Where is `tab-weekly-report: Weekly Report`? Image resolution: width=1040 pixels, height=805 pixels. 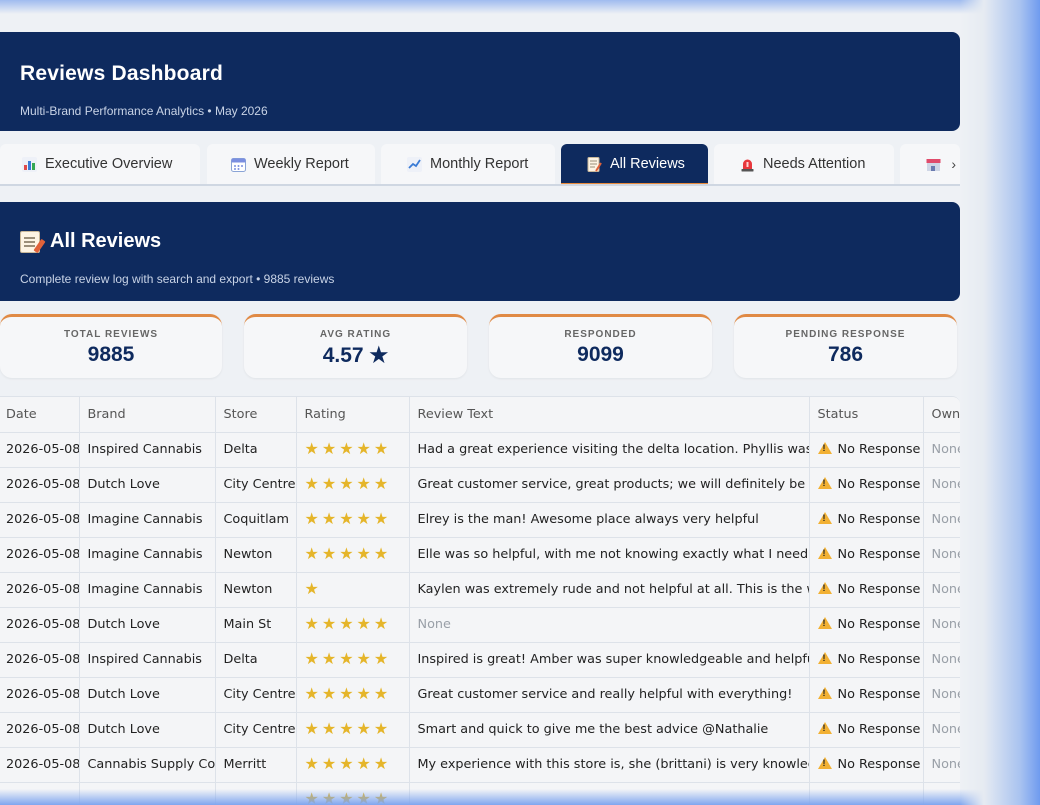
tab-weekly-report: Weekly Report is located at coordinates (291, 164).